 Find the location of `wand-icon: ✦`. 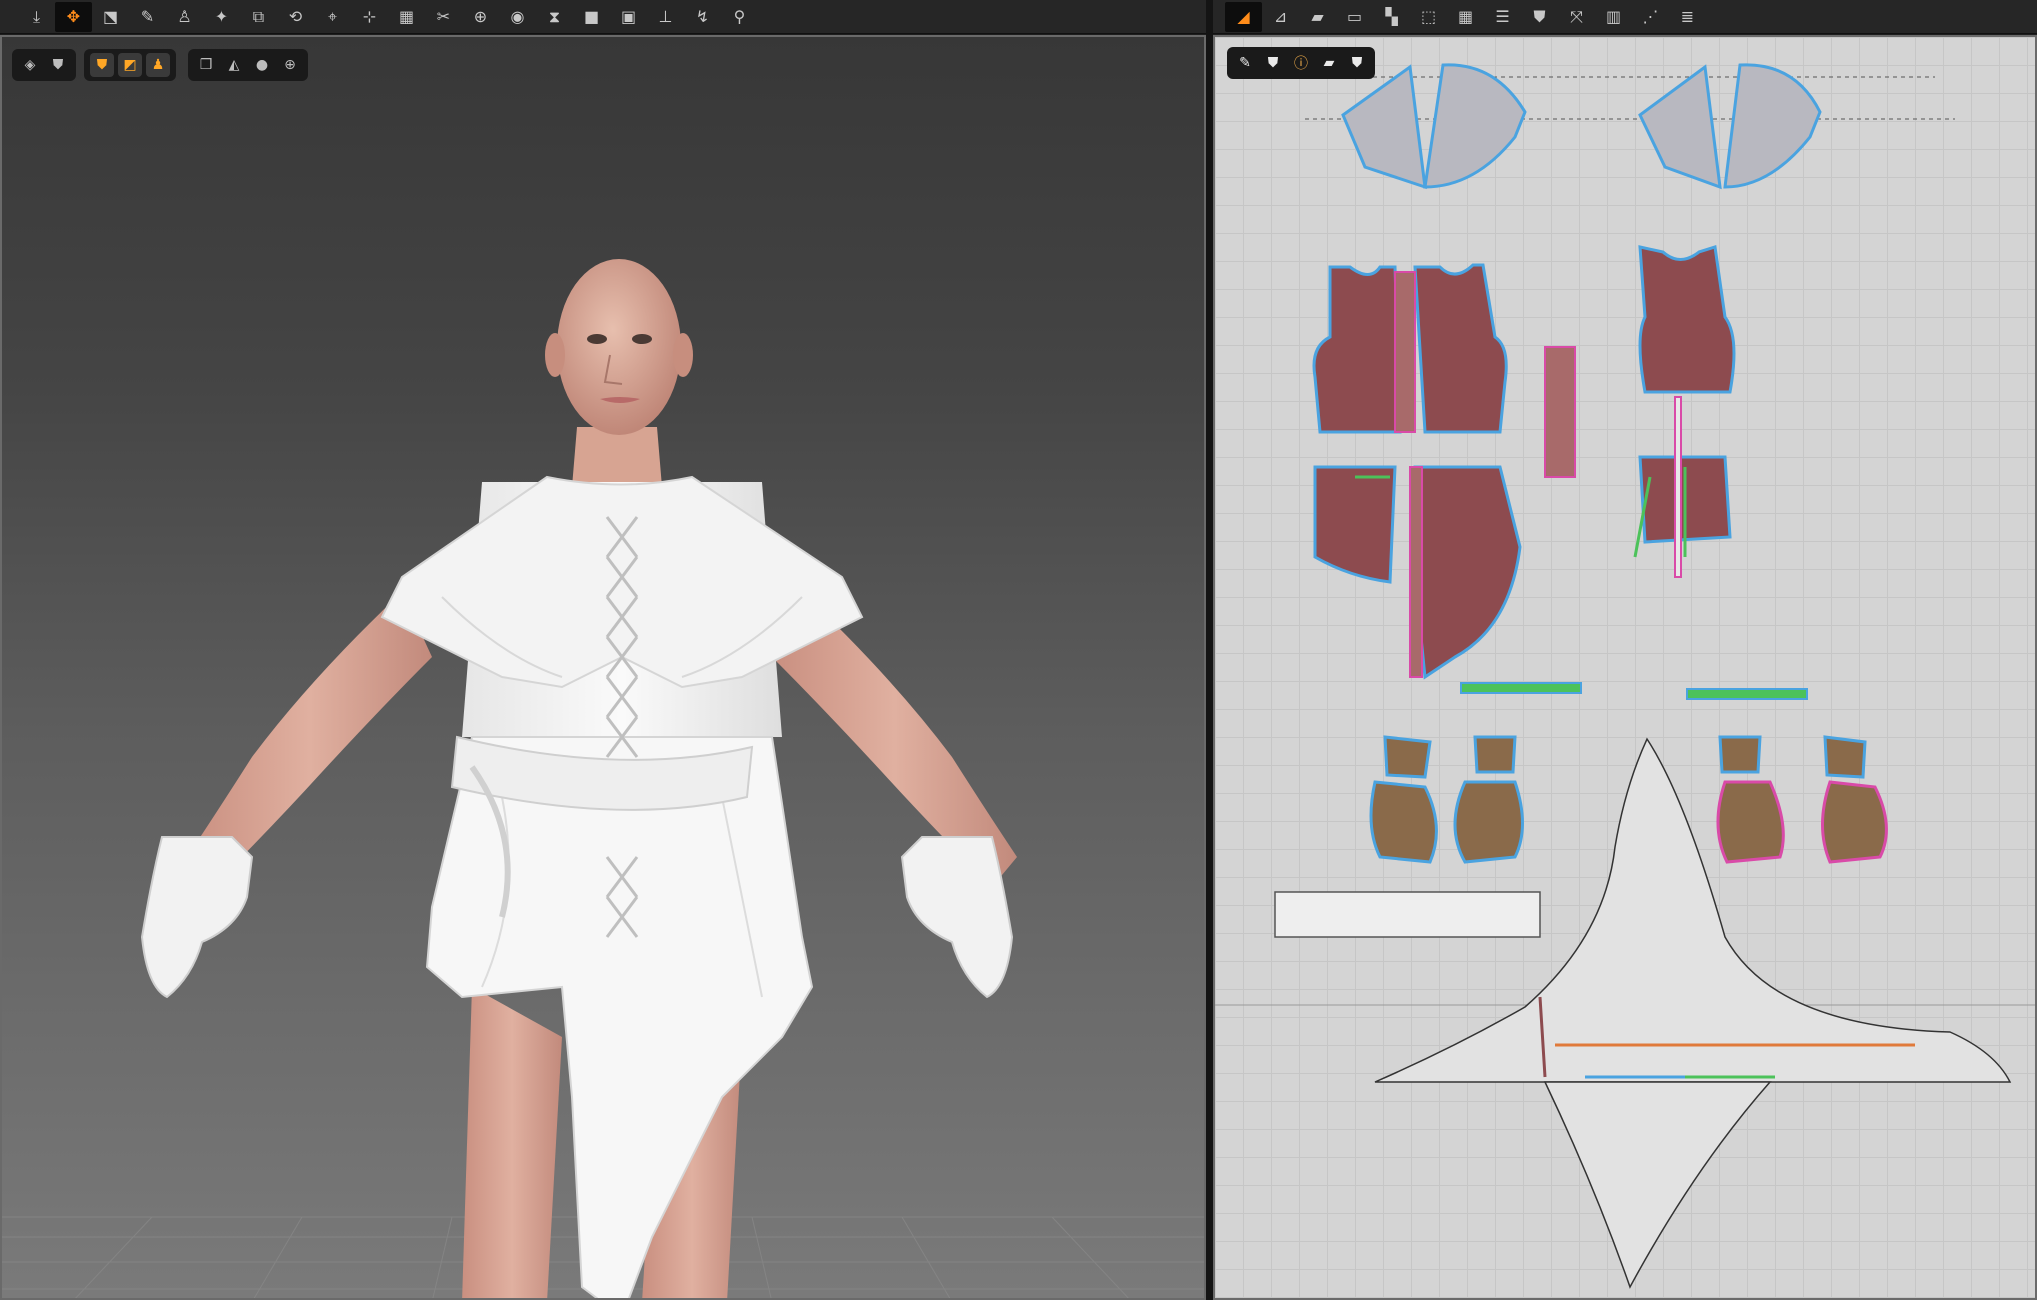

wand-icon: ✦ is located at coordinates (221, 17).